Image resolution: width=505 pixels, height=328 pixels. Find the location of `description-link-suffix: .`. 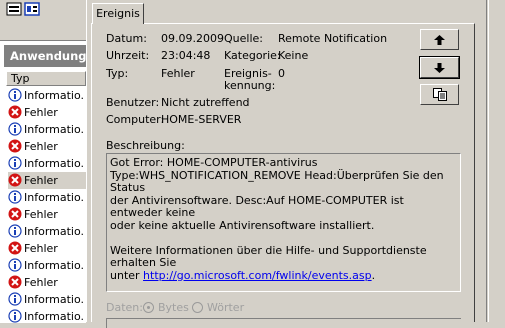

description-link-suffix: . is located at coordinates (373, 275).